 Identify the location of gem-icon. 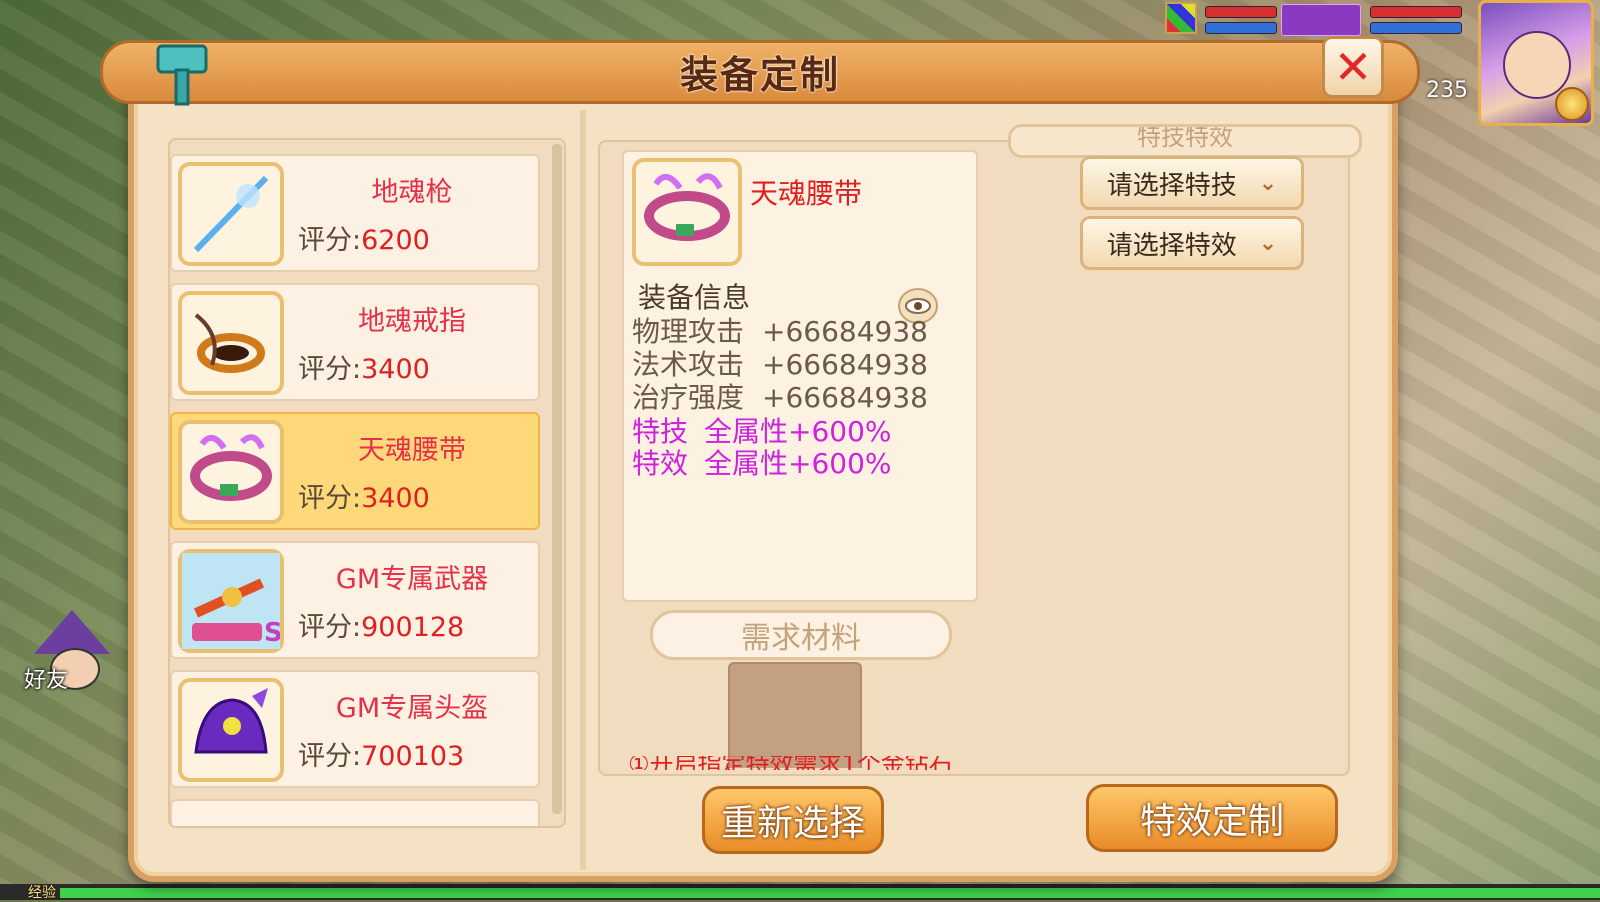
(1181, 18).